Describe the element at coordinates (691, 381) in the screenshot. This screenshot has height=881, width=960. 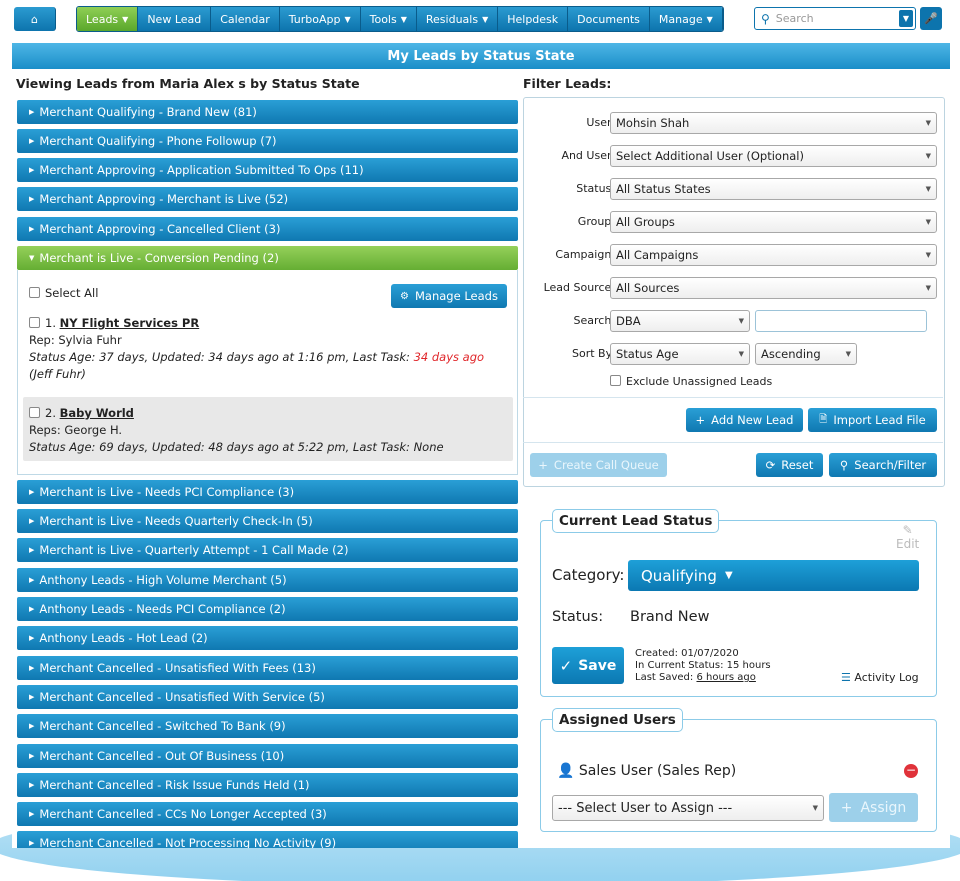
I see `exclude-unassigned: Exclude Unassigned Leads` at that location.